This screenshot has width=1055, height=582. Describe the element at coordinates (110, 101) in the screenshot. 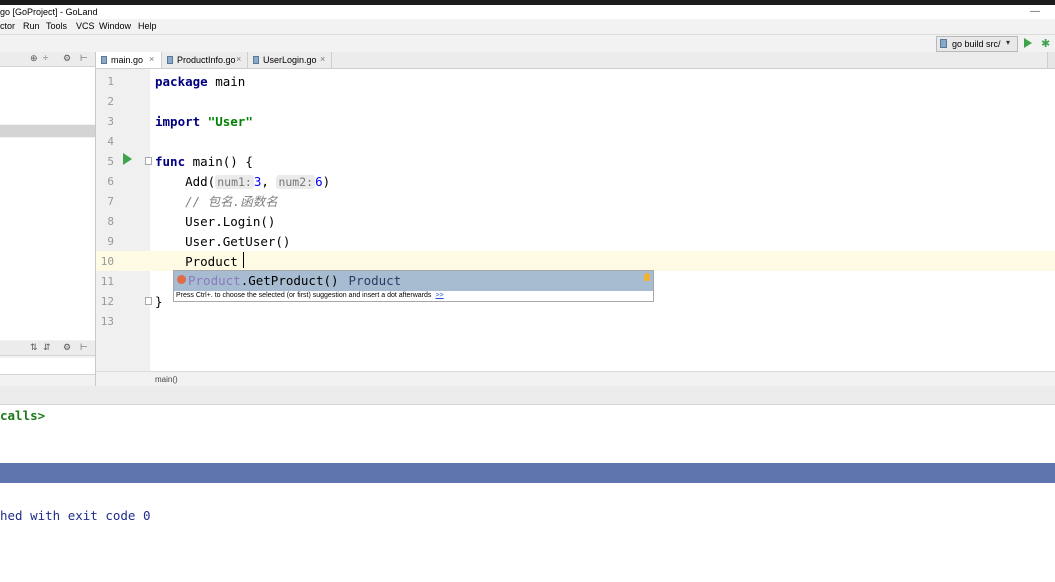

I see `line-number: 2` at that location.